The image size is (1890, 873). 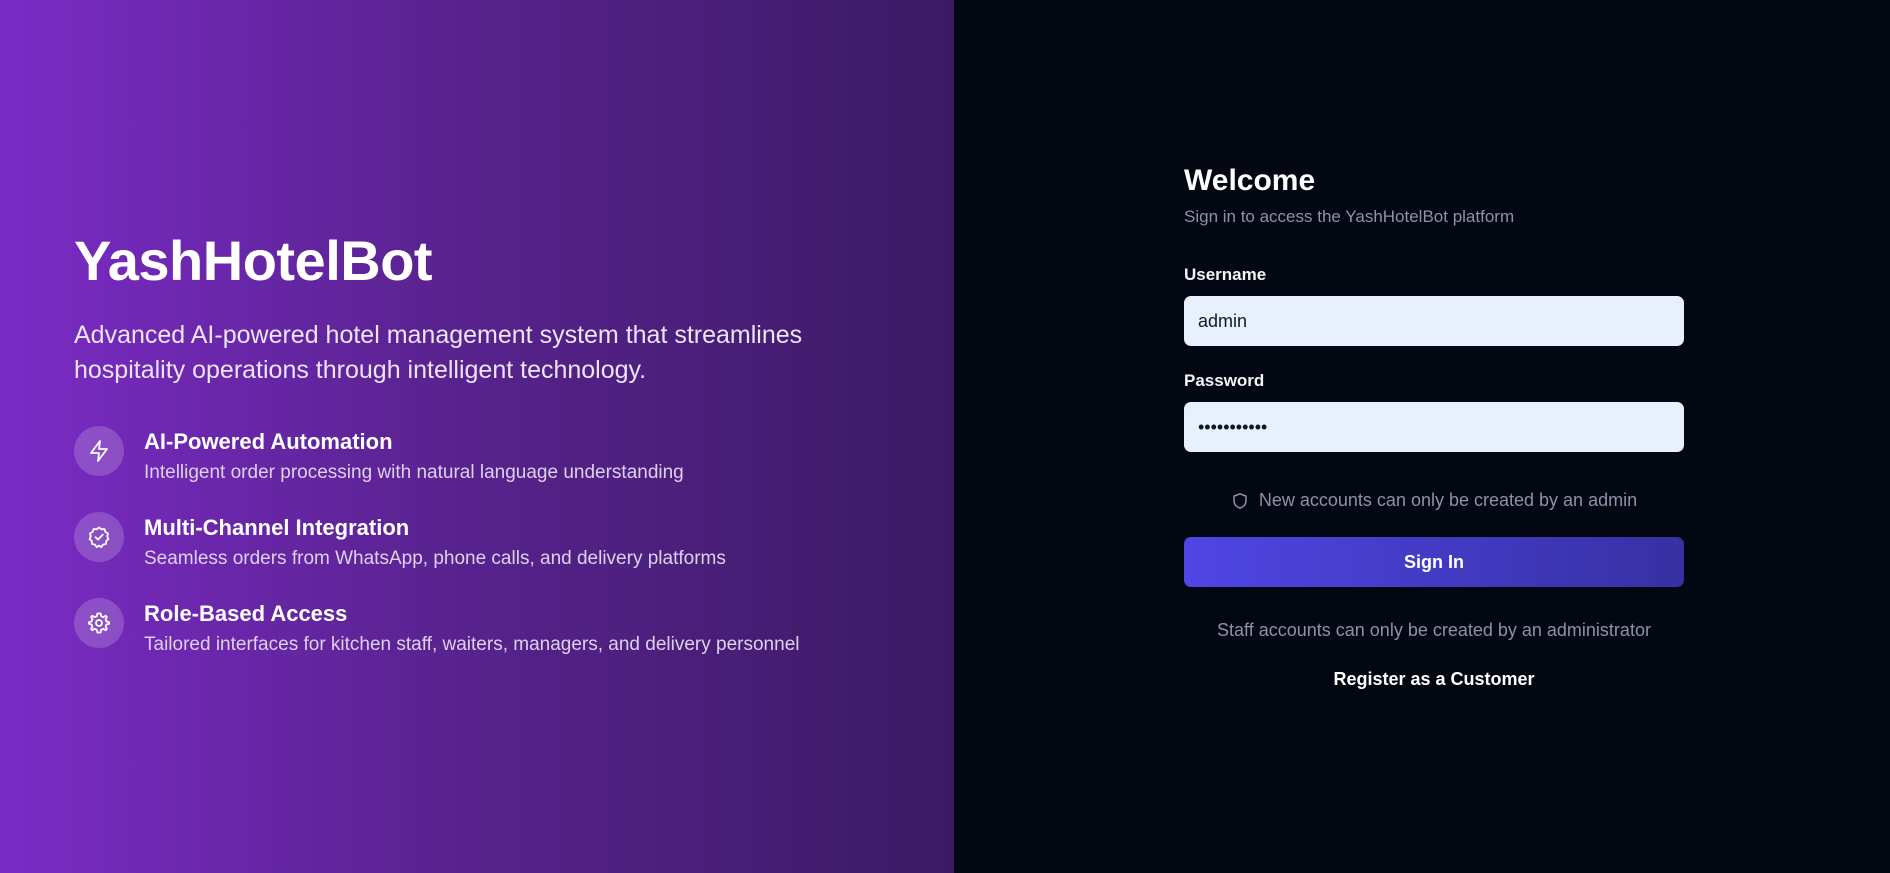 I want to click on lightning-icon, so click(x=99, y=451).